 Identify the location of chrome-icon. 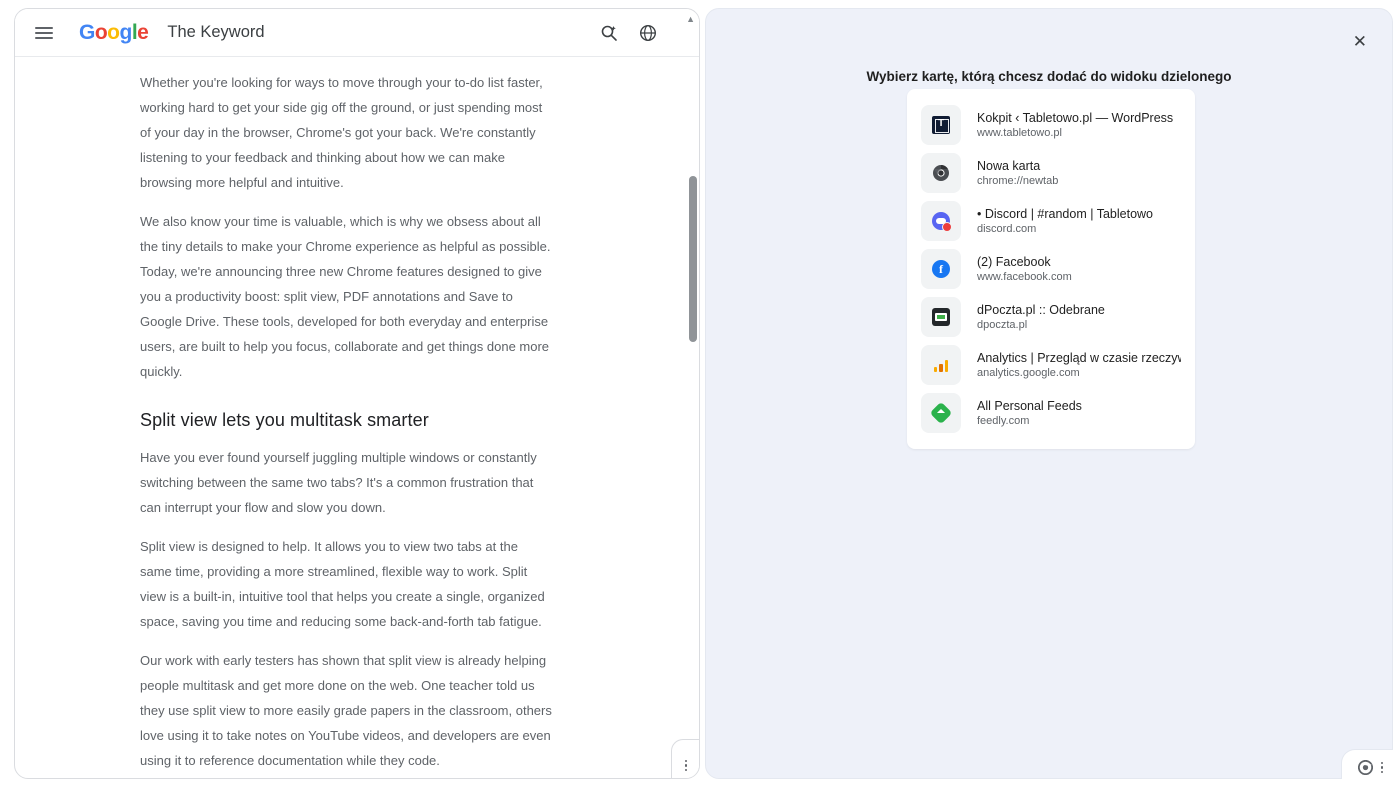
(1365, 767).